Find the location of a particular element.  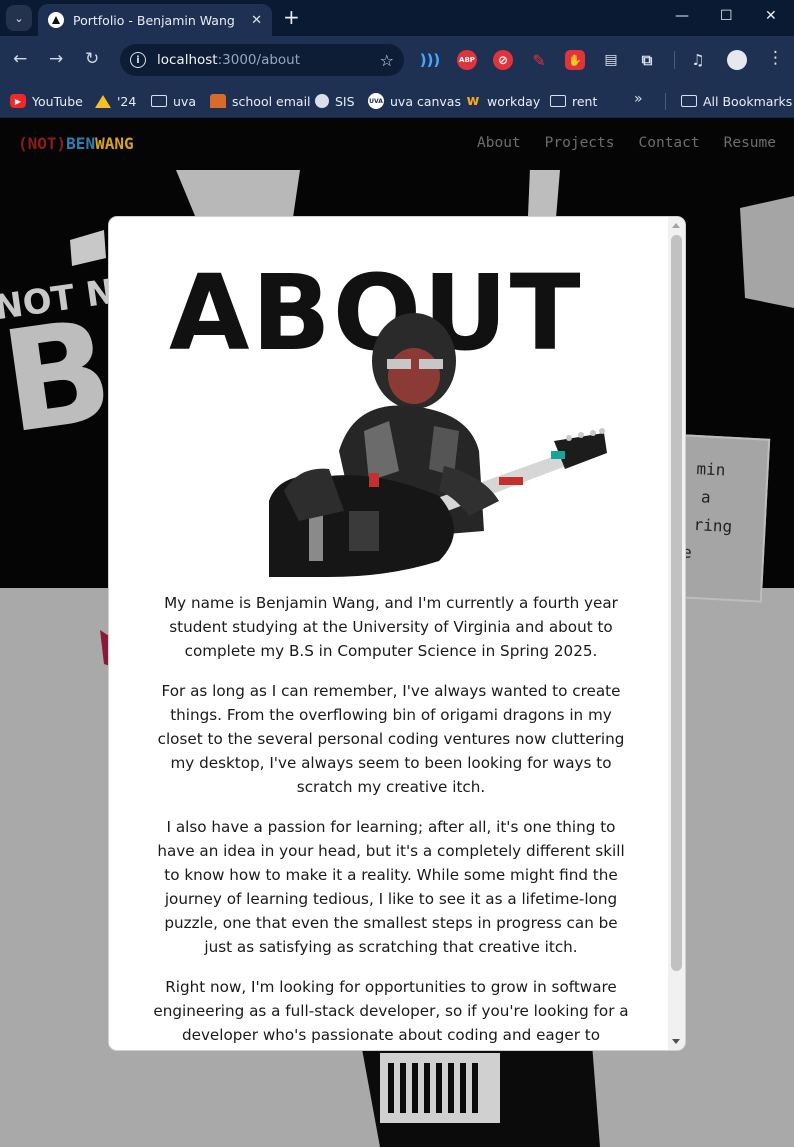

logo-wang: WANG is located at coordinates (114, 143).